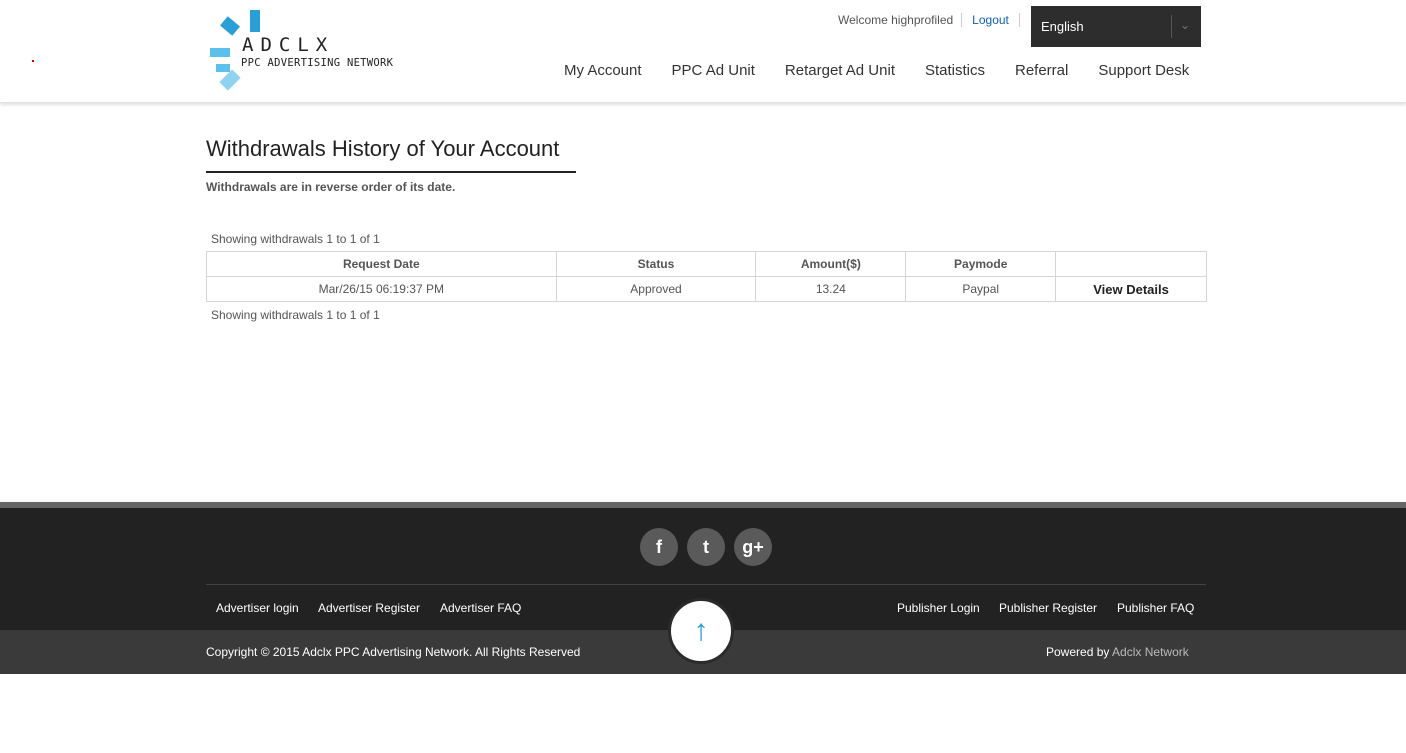 This screenshot has height=753, width=1406. I want to click on view-details-link: View Details, so click(1131, 289).